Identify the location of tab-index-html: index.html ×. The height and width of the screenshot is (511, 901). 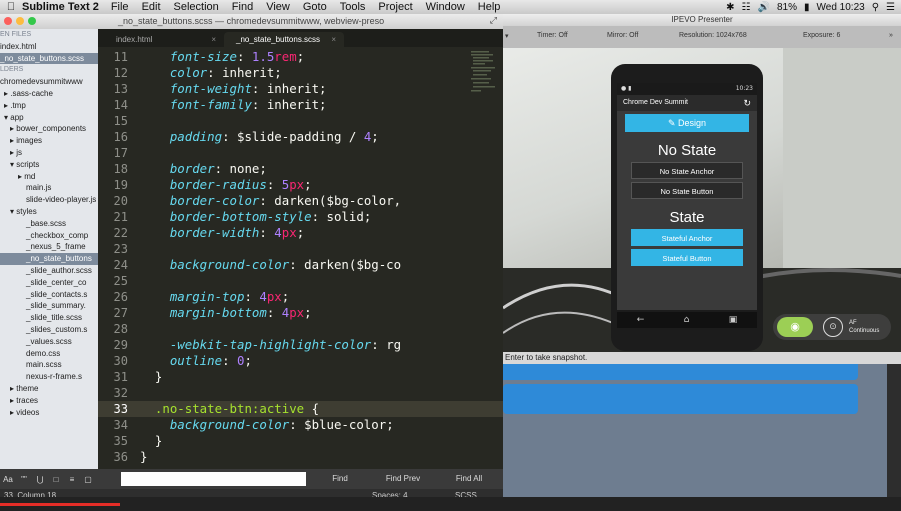
(164, 39).